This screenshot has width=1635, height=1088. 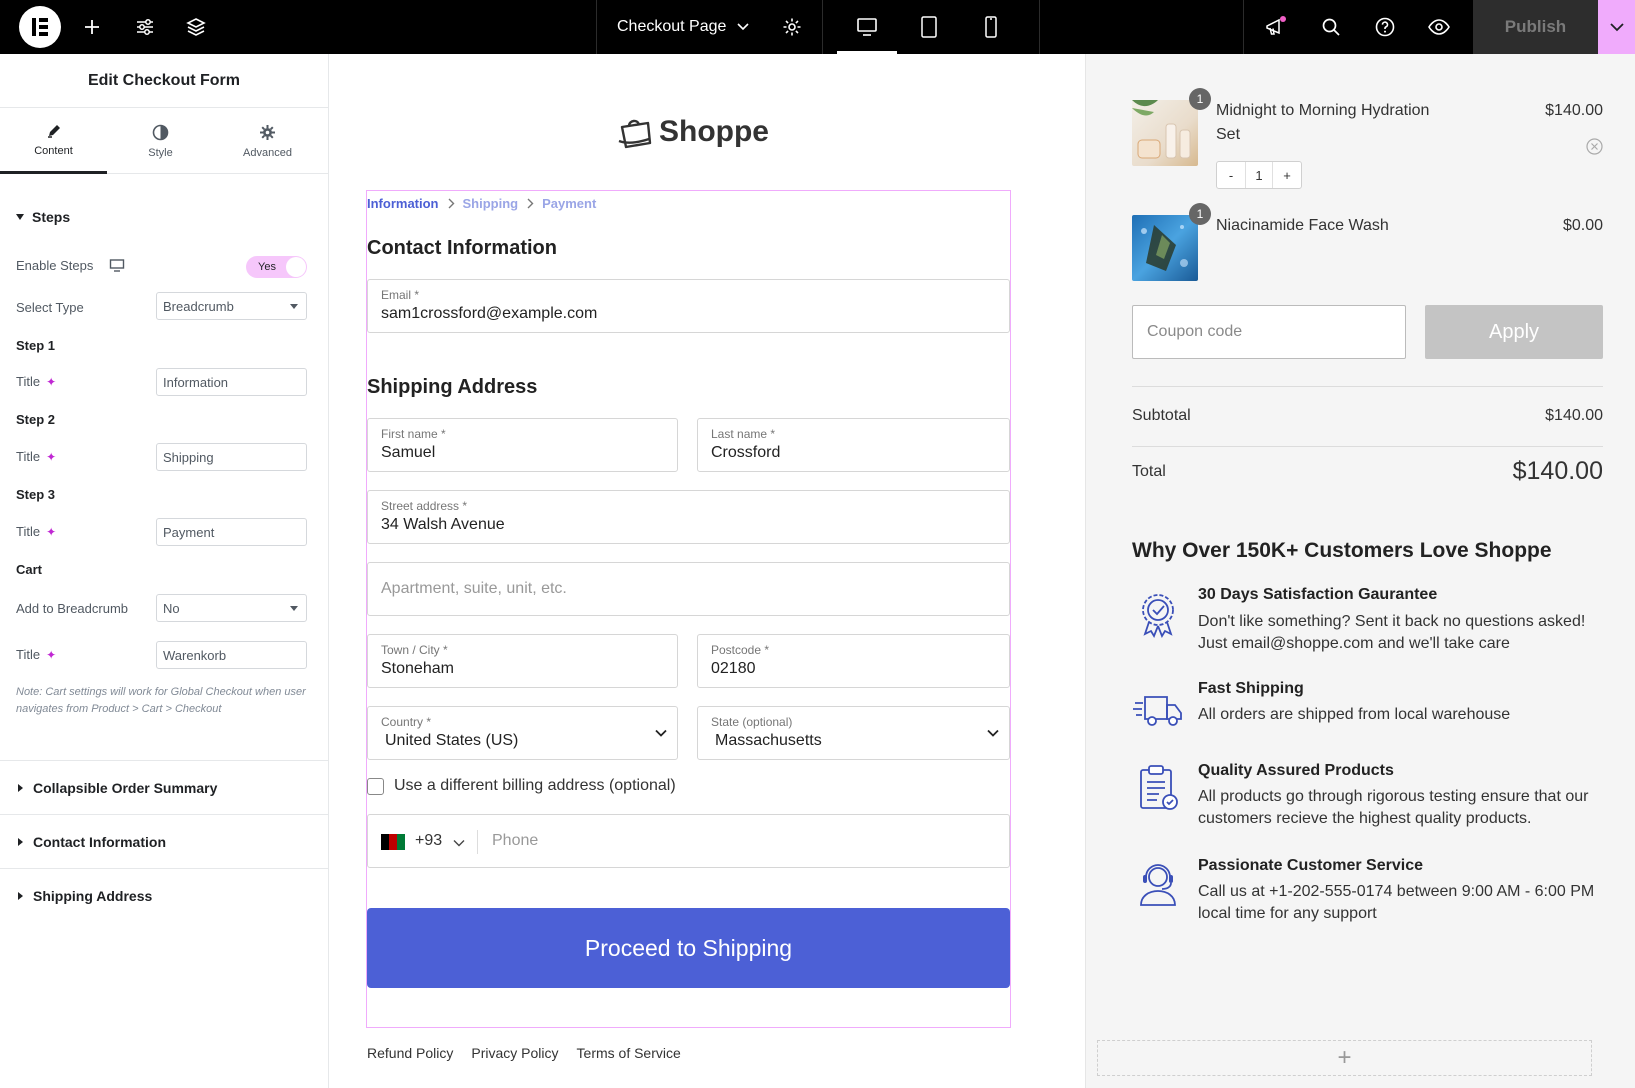 I want to click on product-image-hydration-set, so click(x=1165, y=133).